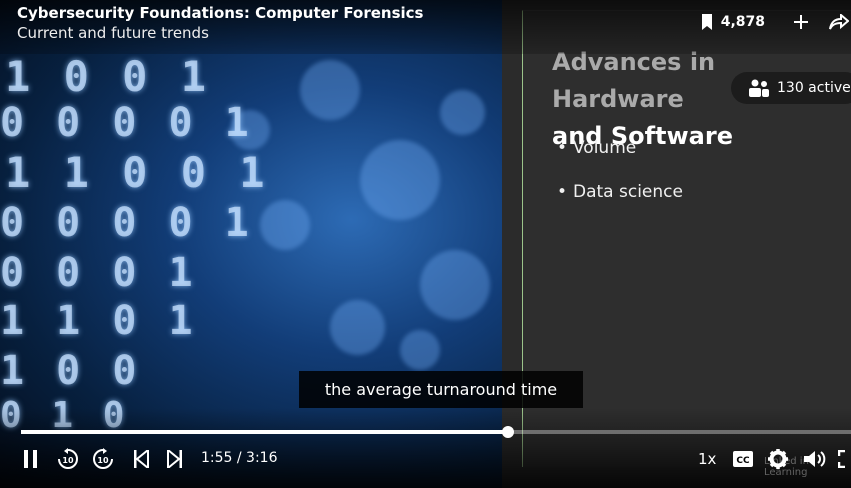 The width and height of the screenshot is (851, 488). I want to click on active-viewers-label: 130 active, so click(814, 88).